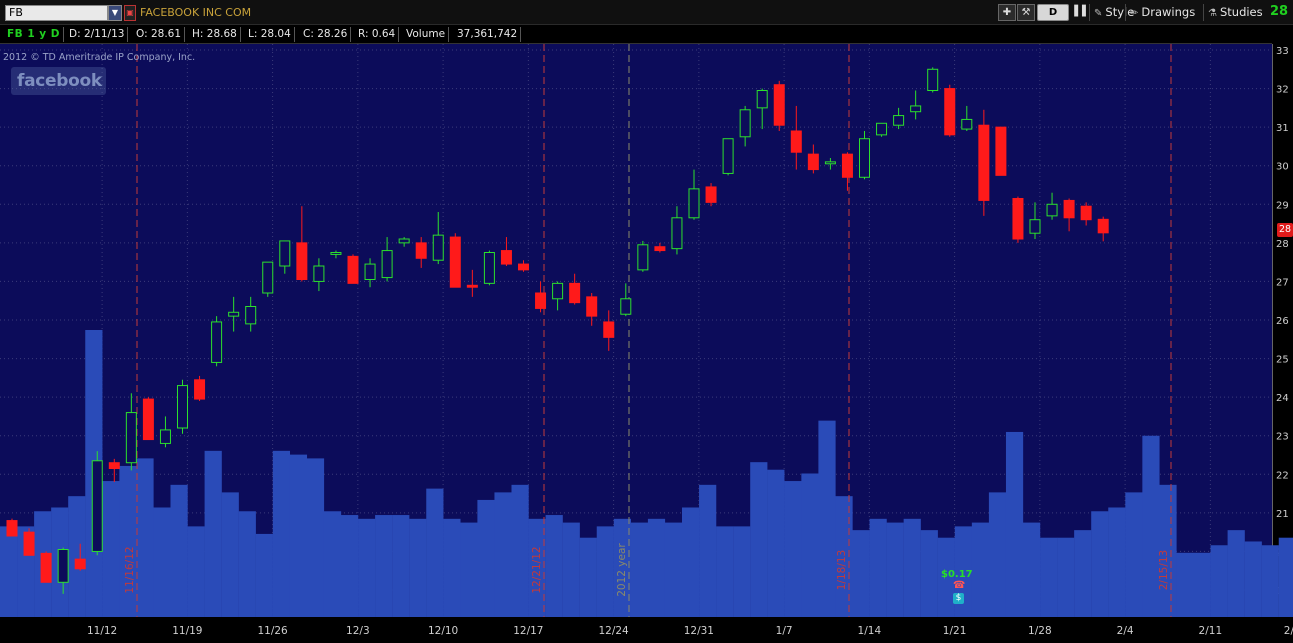  I want to click on event-marker-label: 11/16/12, so click(130, 569).